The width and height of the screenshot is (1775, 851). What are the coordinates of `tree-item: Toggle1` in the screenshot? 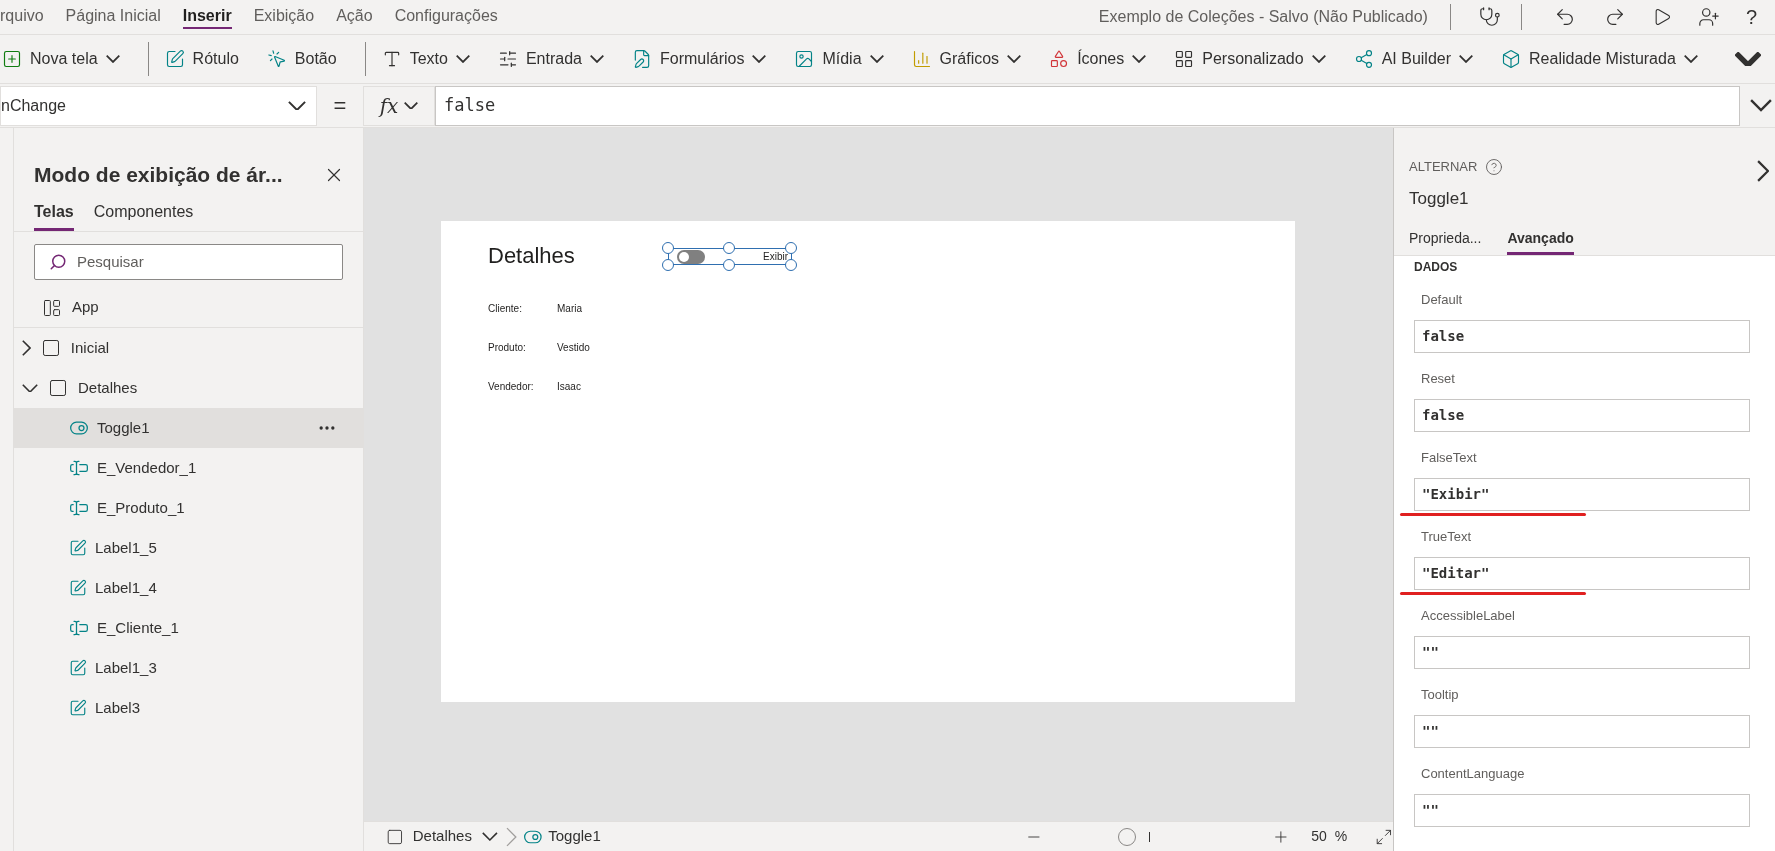 It's located at (188, 428).